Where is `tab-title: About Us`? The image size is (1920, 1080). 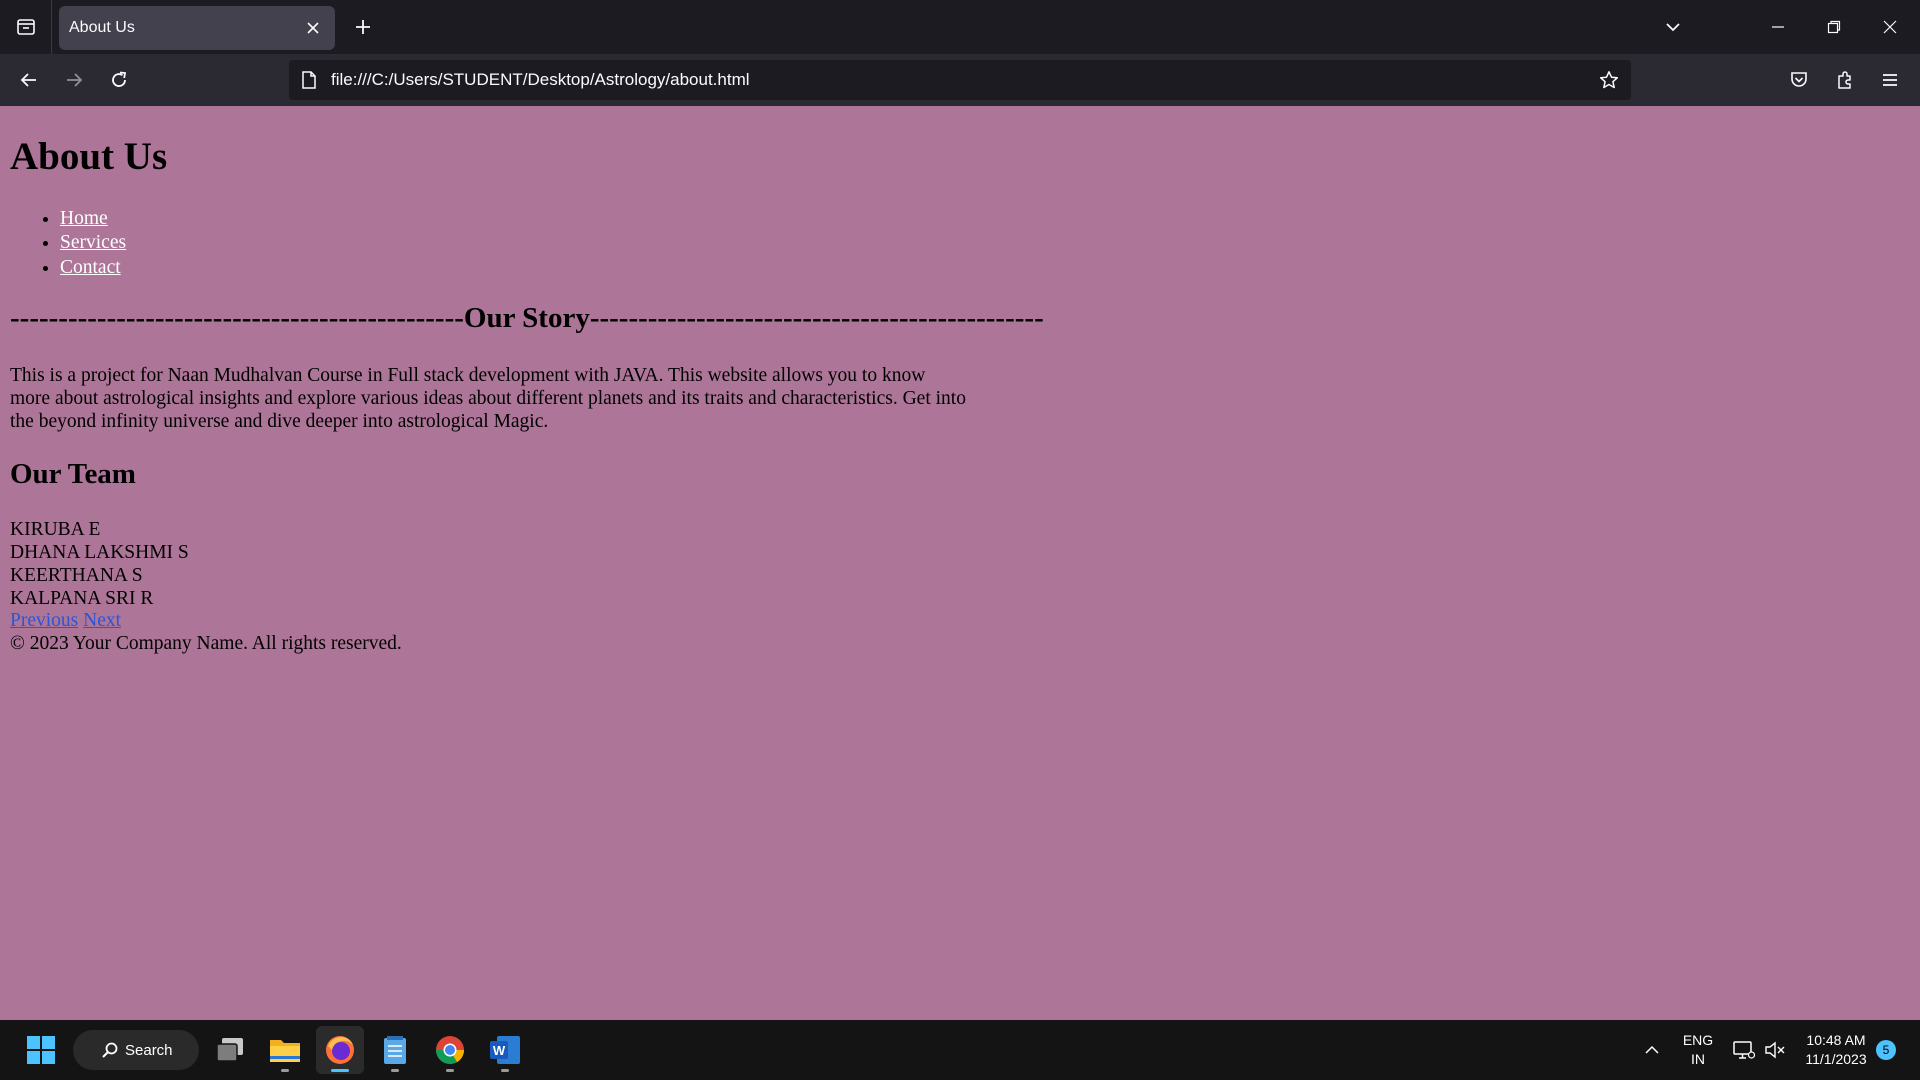
tab-title: About Us is located at coordinates (102, 27).